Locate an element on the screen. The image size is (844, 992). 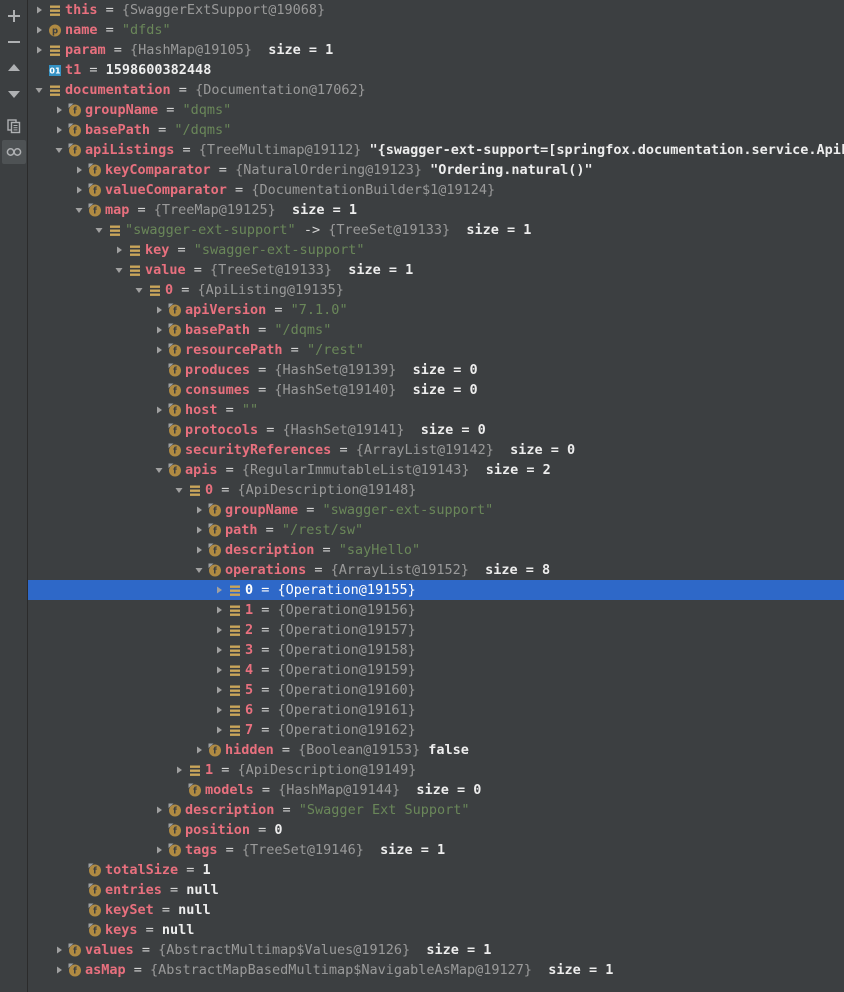
tree-row: f apiVersion = "7.1.0" is located at coordinates (436, 310).